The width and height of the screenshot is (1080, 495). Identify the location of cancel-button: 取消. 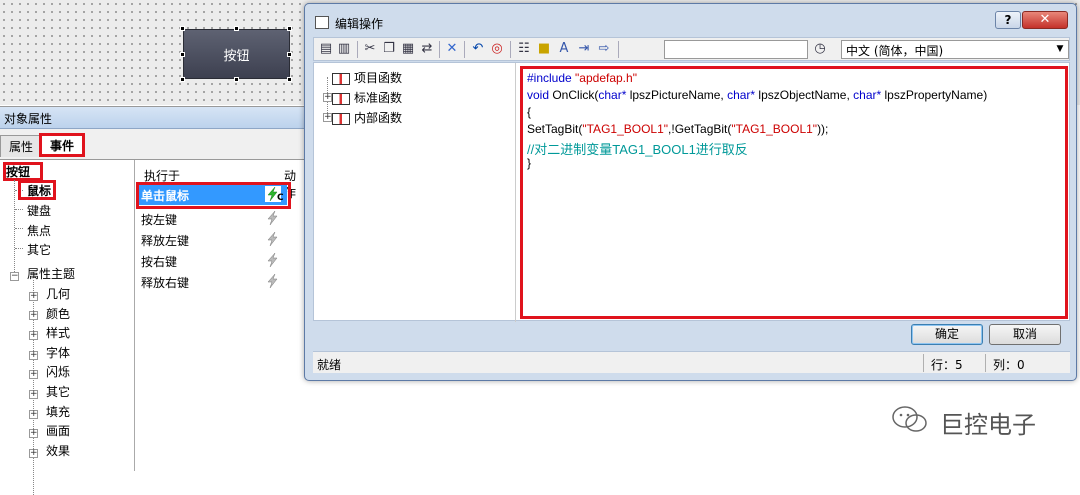
(1025, 334).